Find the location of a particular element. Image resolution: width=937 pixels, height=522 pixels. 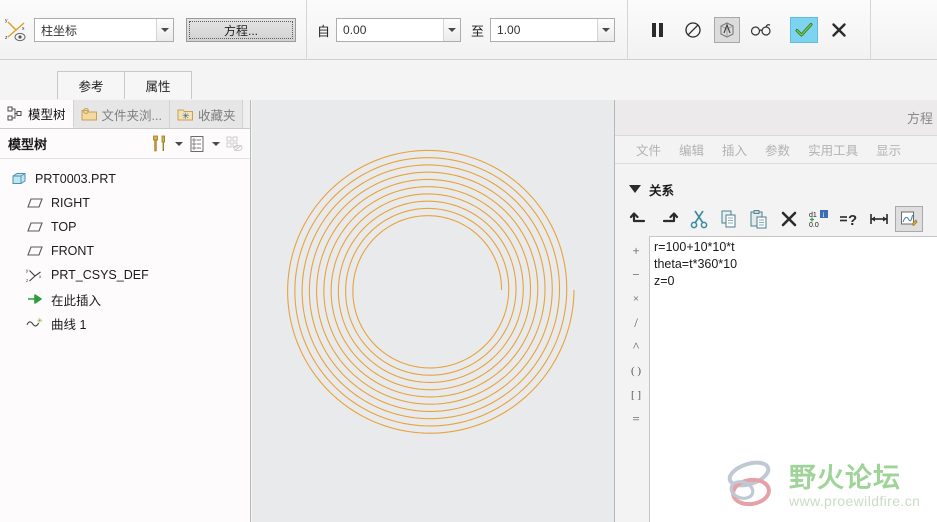

filter-hidden-icon is located at coordinates (234, 144).